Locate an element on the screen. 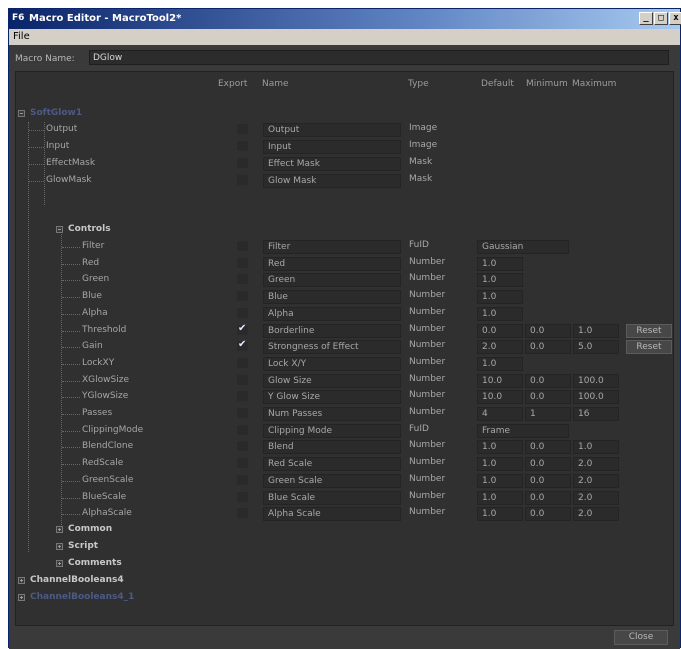  collapse-icon is located at coordinates (59, 229).